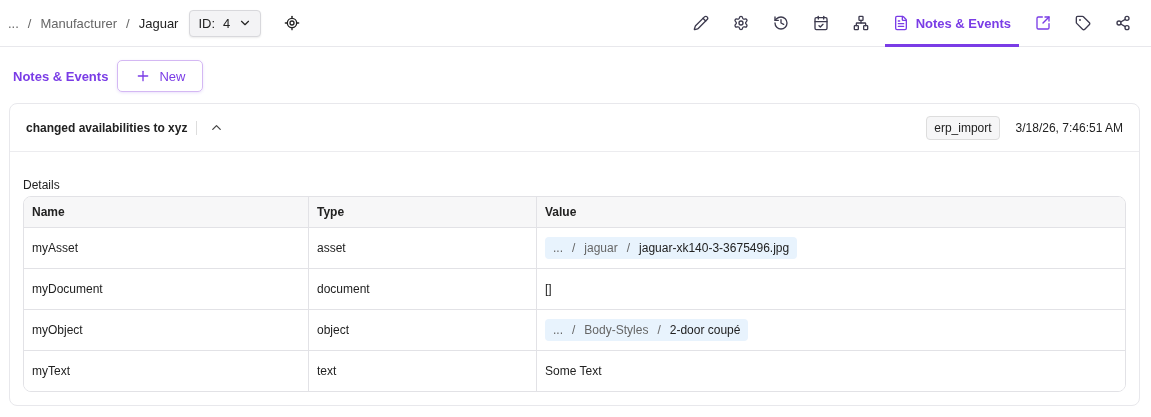 The width and height of the screenshot is (1151, 417). I want to click on external-link-icon, so click(1043, 23).